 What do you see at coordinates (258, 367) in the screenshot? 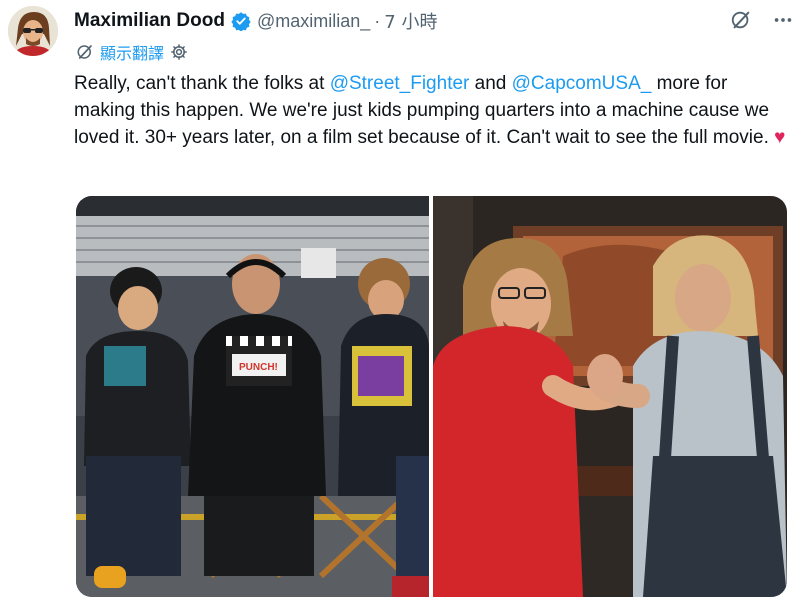
I see `clapperboard-text: PUNCH!` at bounding box center [258, 367].